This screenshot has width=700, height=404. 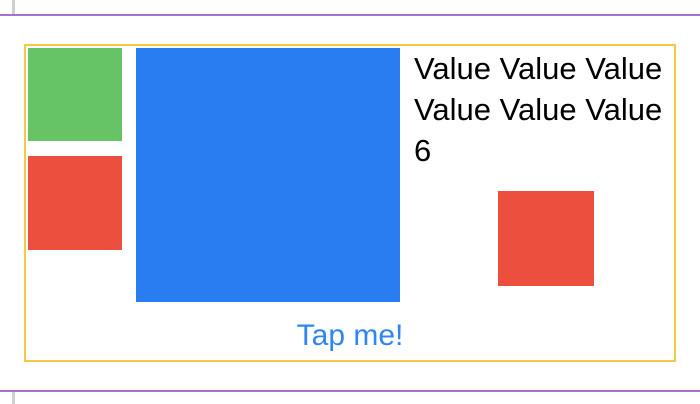 What do you see at coordinates (350, 391) in the screenshot?
I see `bottom-divider` at bounding box center [350, 391].